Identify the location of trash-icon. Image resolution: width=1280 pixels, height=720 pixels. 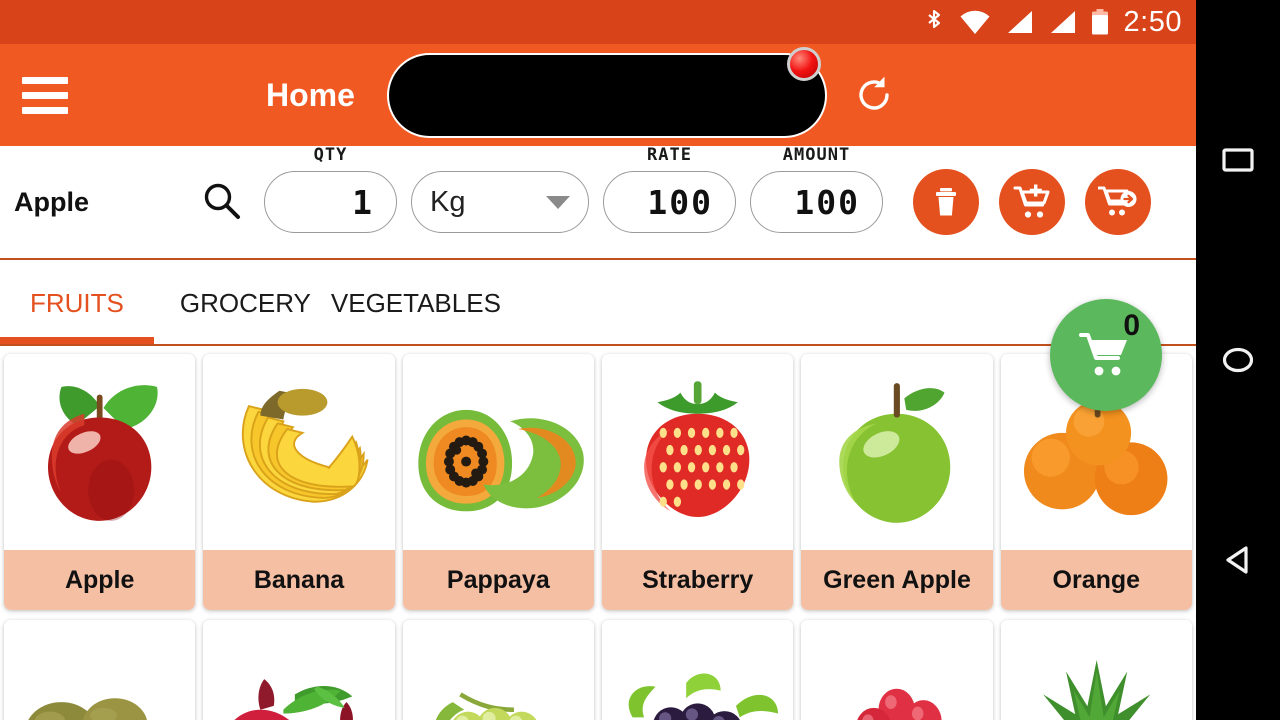
(946, 202).